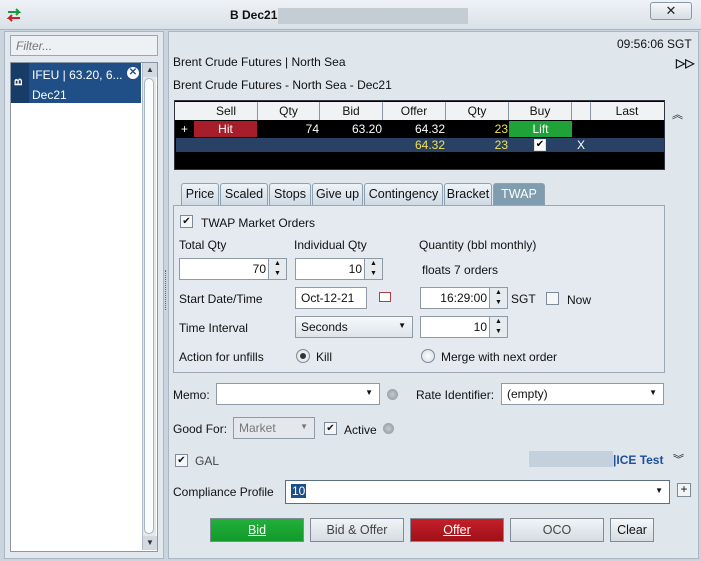 This screenshot has height=561, width=701. Describe the element at coordinates (414, 111) in the screenshot. I see `col-offer: Offer` at that location.